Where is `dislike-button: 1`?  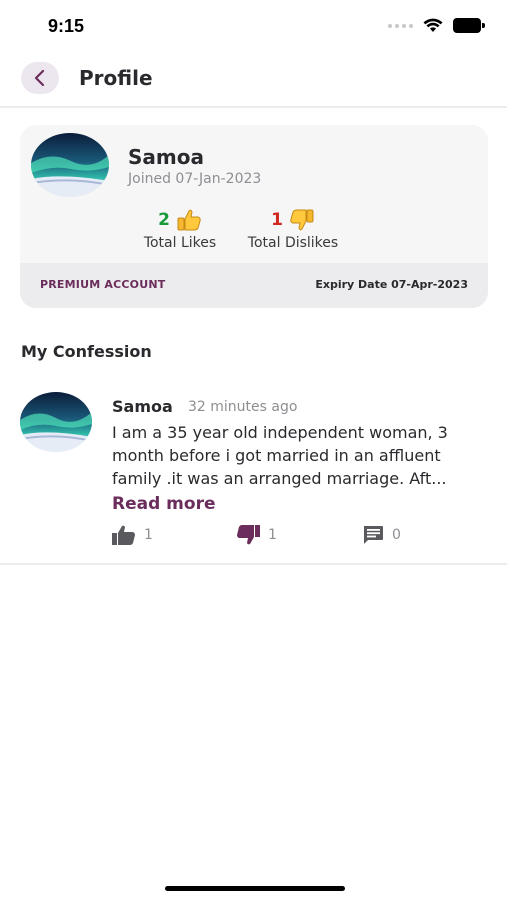 dislike-button: 1 is located at coordinates (256, 535).